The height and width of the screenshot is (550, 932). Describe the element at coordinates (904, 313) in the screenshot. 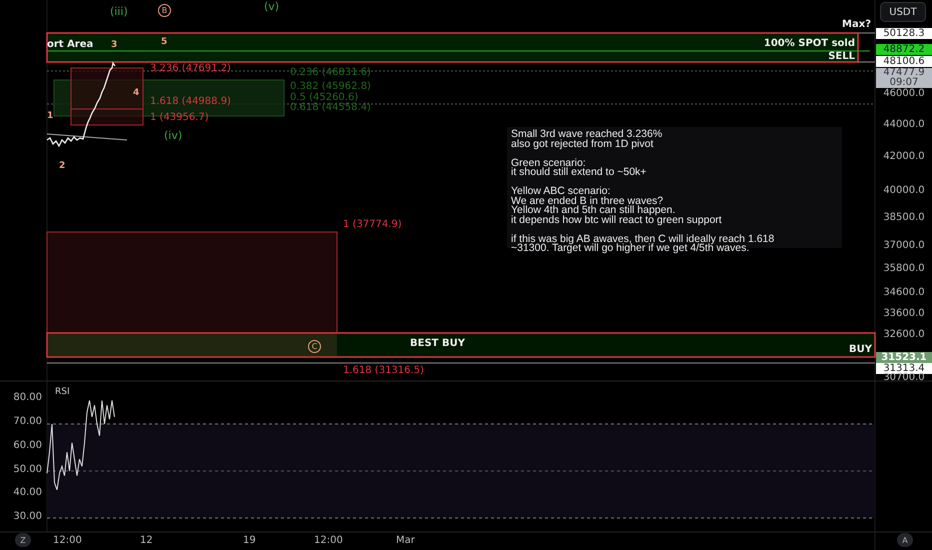

I see `price-tick: 33600.0` at that location.